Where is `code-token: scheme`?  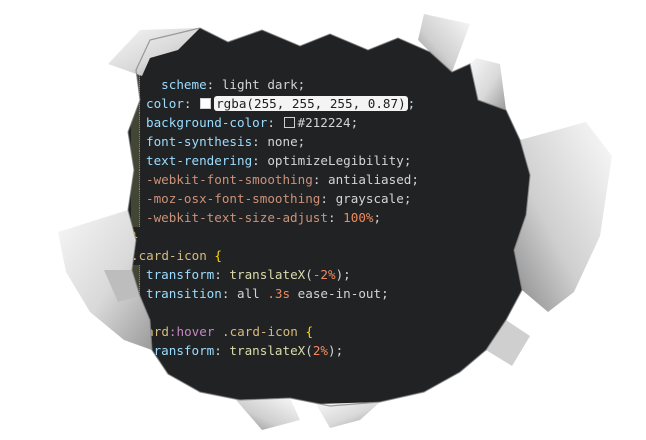 code-token: scheme is located at coordinates (176, 84).